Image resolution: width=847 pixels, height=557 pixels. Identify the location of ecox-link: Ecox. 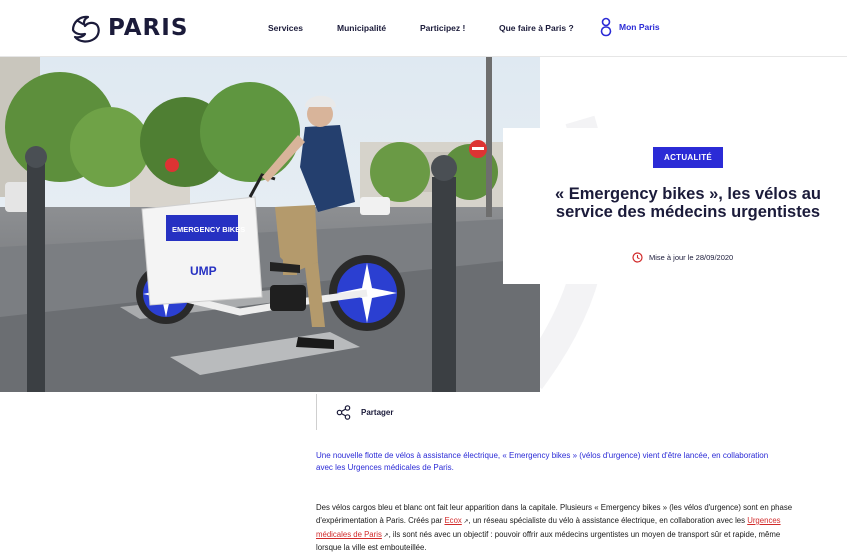
(452, 520).